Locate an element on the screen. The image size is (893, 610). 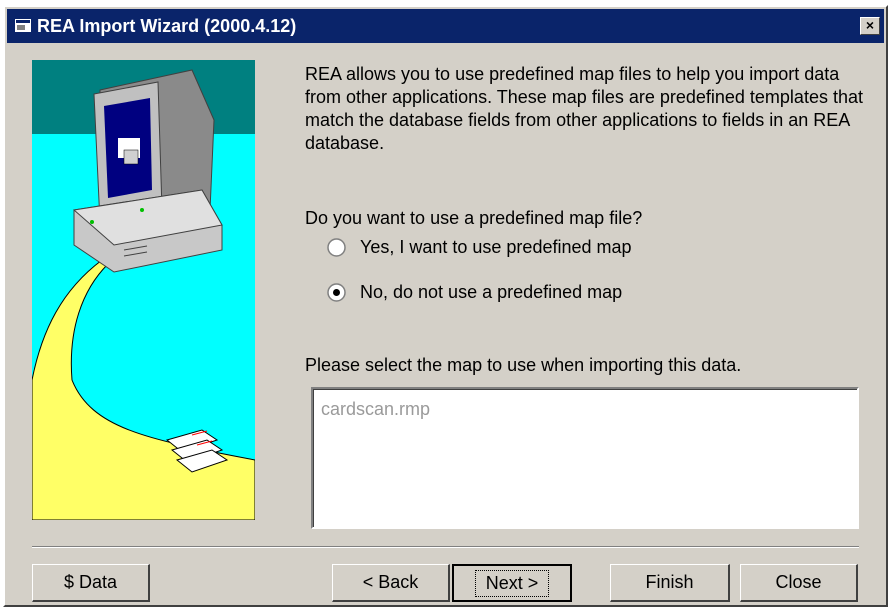
close-button-label: Close is located at coordinates (798, 582).